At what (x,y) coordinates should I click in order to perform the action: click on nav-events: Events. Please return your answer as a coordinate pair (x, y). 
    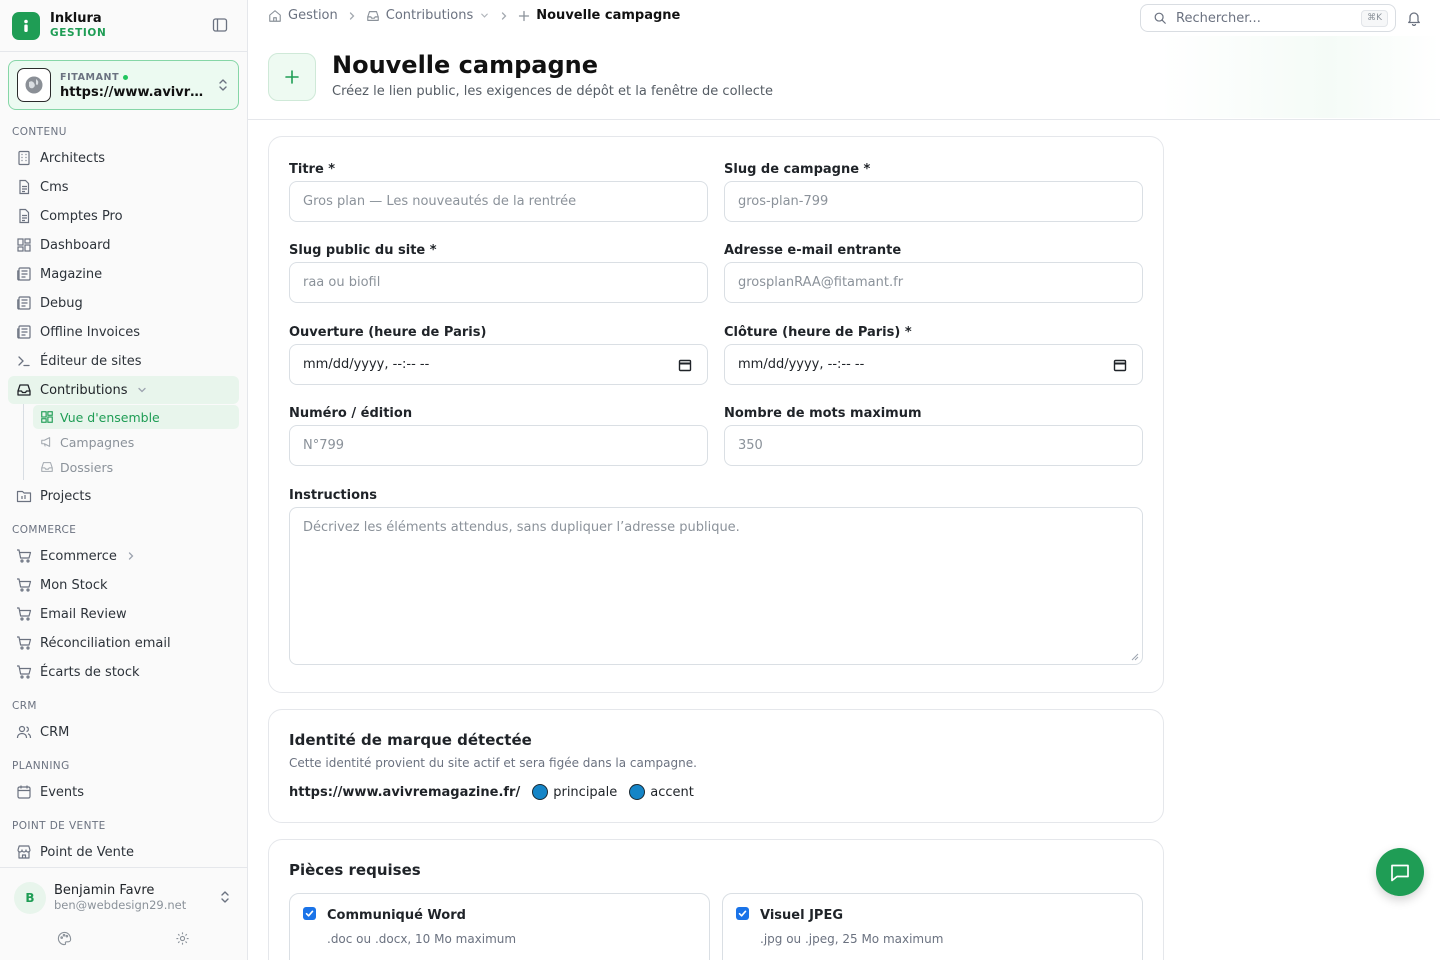
    Looking at the image, I should click on (123, 792).